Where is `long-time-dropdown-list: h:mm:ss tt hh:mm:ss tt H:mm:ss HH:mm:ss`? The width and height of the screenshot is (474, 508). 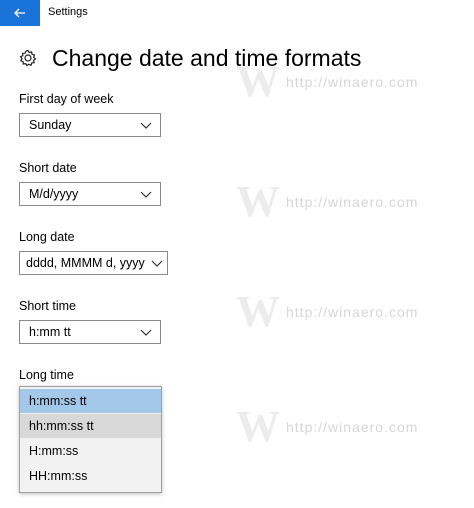
long-time-dropdown-list: h:mm:ss tt hh:mm:ss tt H:mm:ss HH:mm:ss is located at coordinates (90, 439).